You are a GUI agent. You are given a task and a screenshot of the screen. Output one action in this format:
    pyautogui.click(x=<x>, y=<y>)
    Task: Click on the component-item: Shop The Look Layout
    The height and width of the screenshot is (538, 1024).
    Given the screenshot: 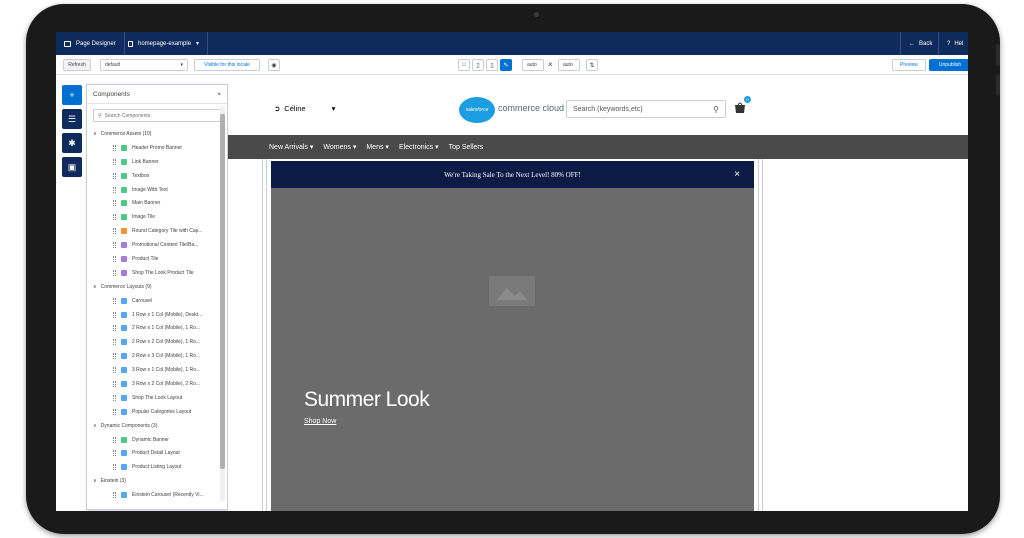 What is the action you would take?
    pyautogui.click(x=153, y=398)
    